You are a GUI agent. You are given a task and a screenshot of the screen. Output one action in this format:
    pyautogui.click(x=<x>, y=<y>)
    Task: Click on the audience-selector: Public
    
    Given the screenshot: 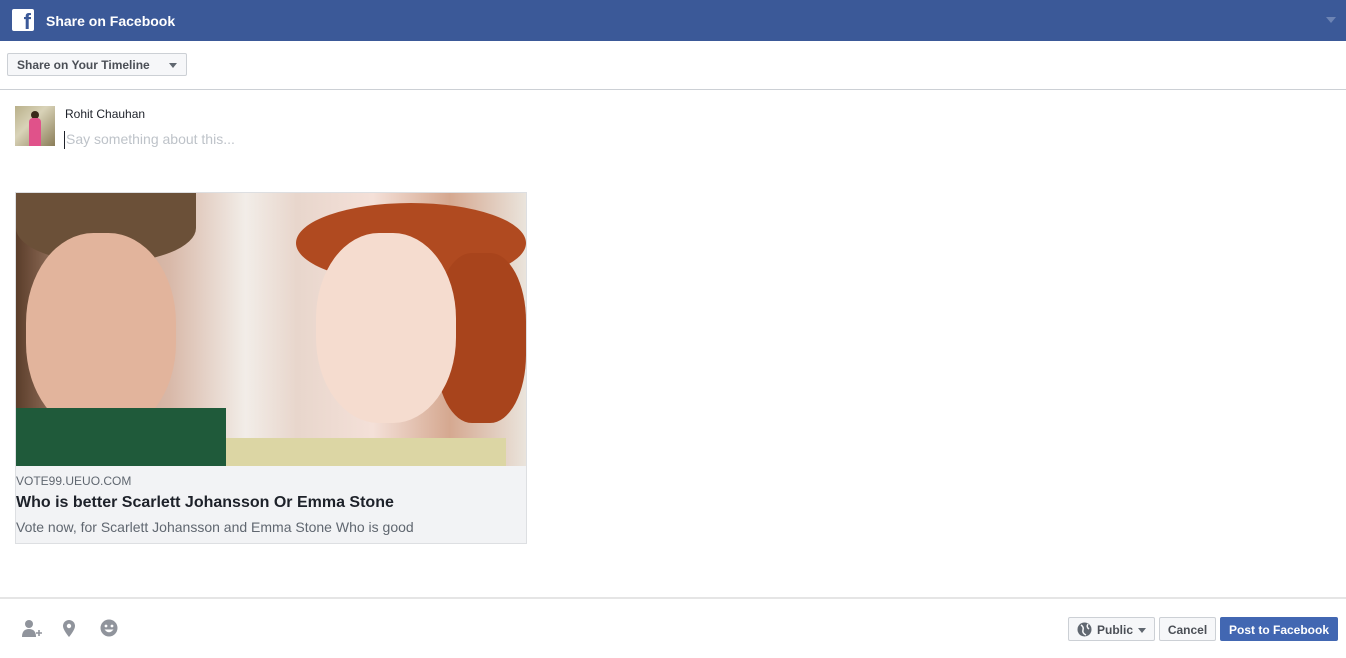 What is the action you would take?
    pyautogui.click(x=1111, y=629)
    